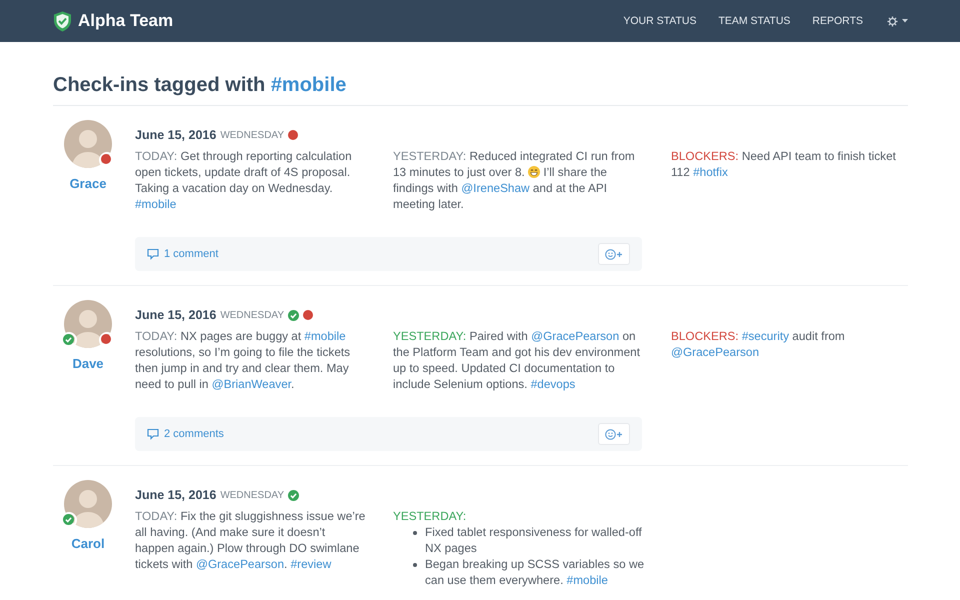  I want to click on status-text: TODAY: Get through reporting calculation open tickets, update draft of 4S proposal. Taking a vacation day on Wednesday. #mobile, so click(244, 180).